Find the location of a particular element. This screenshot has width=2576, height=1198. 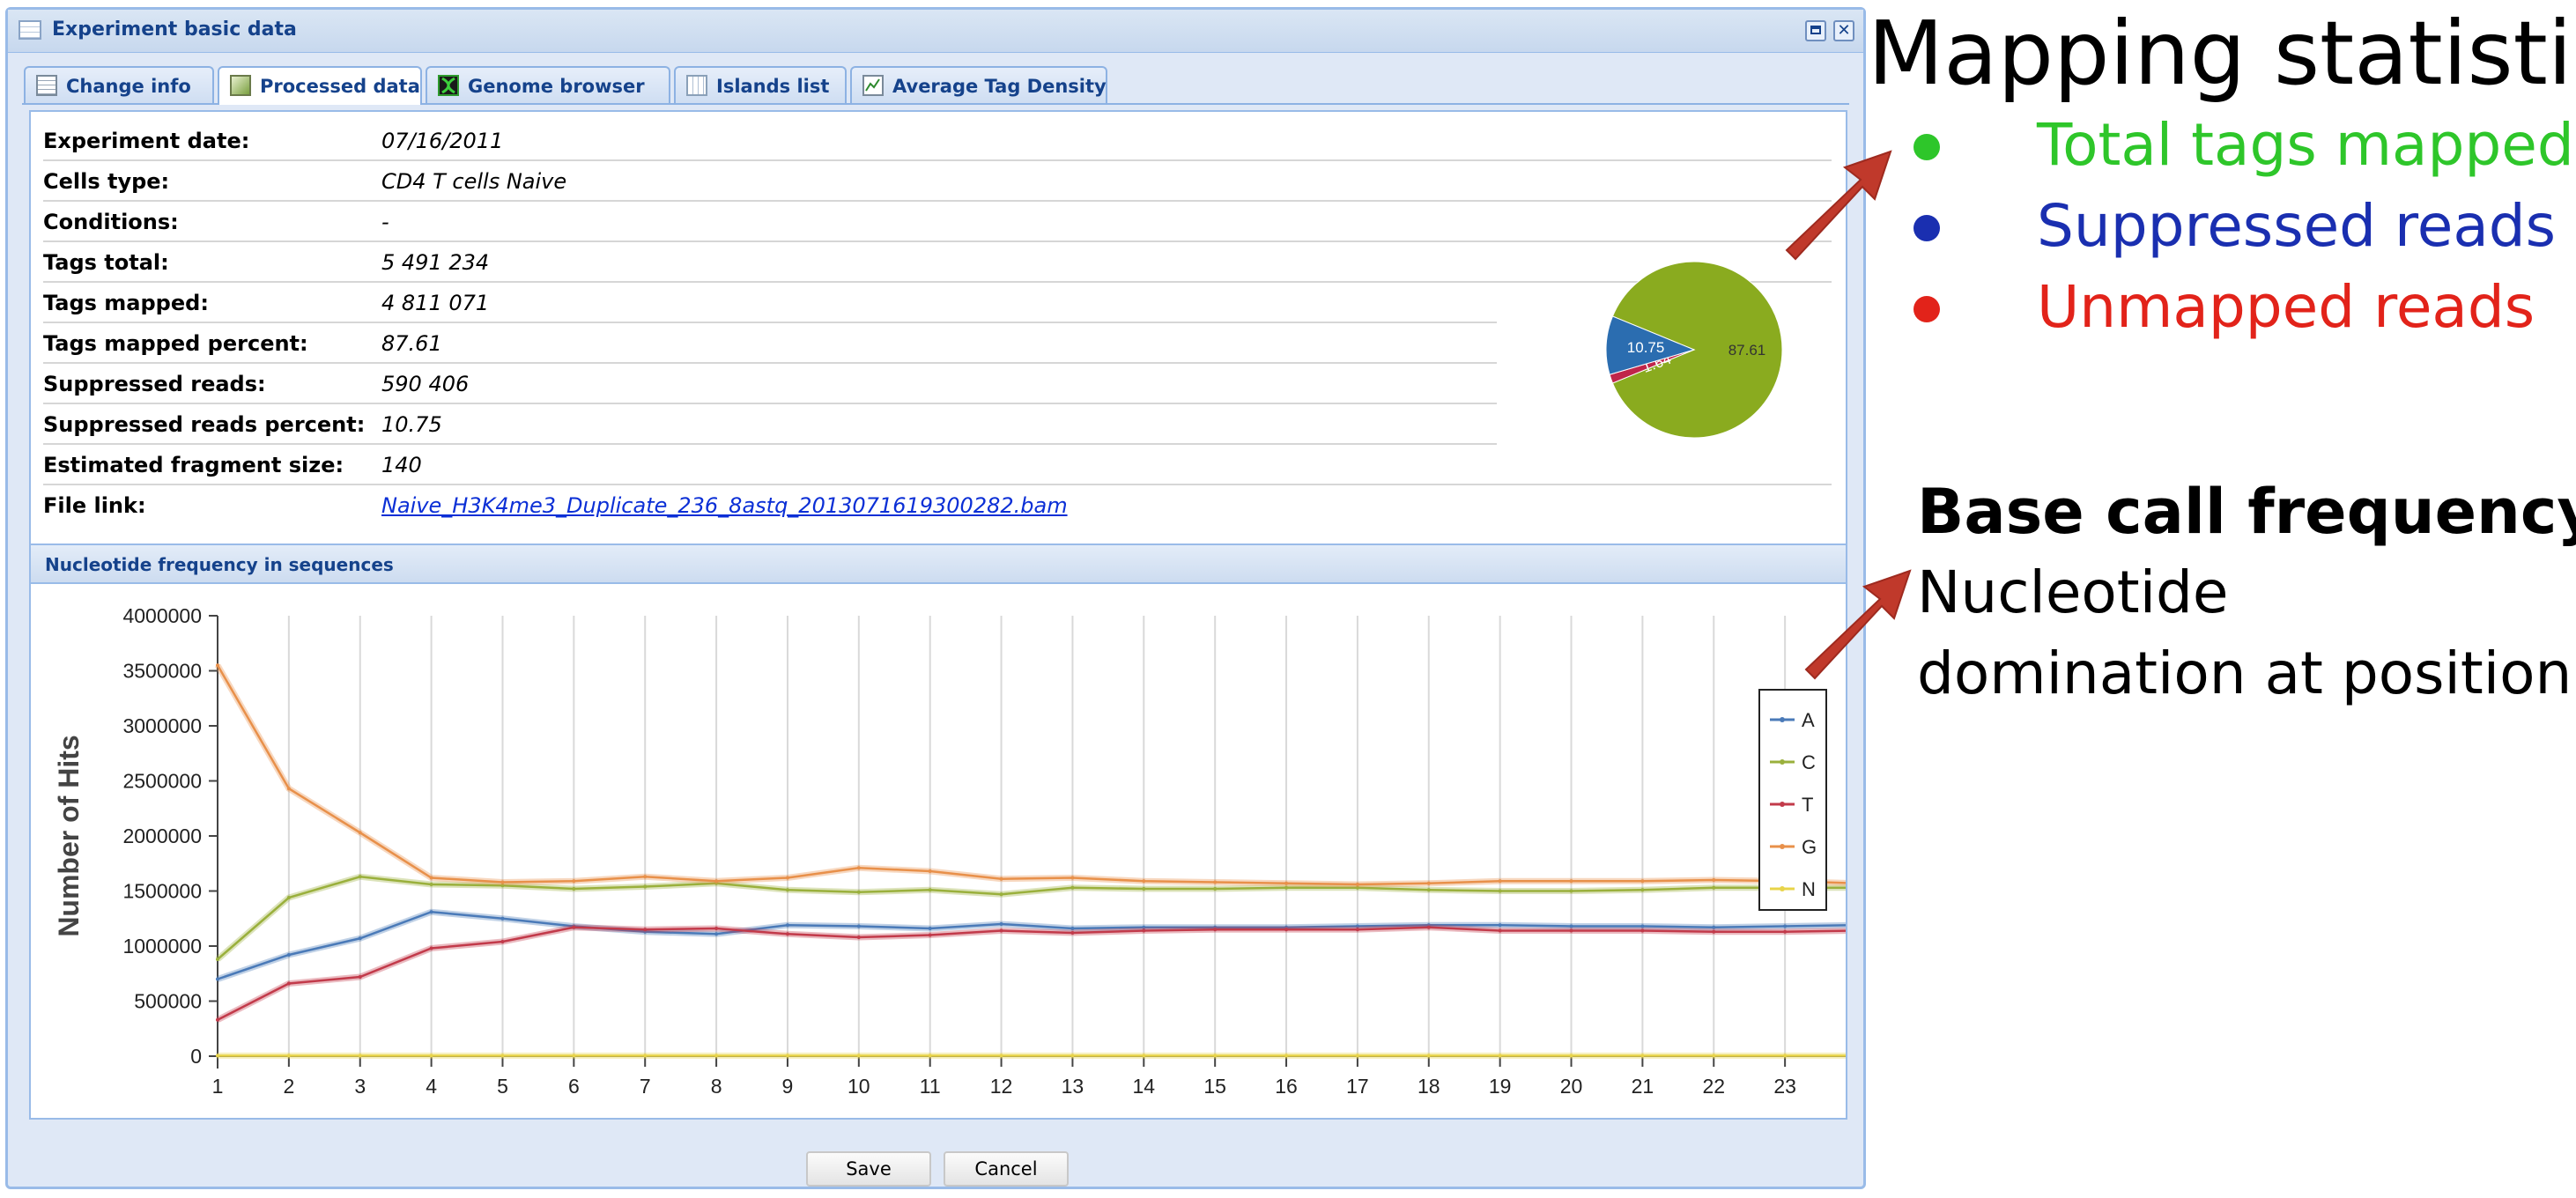

x-tick-label: 16 is located at coordinates (1287, 1086).